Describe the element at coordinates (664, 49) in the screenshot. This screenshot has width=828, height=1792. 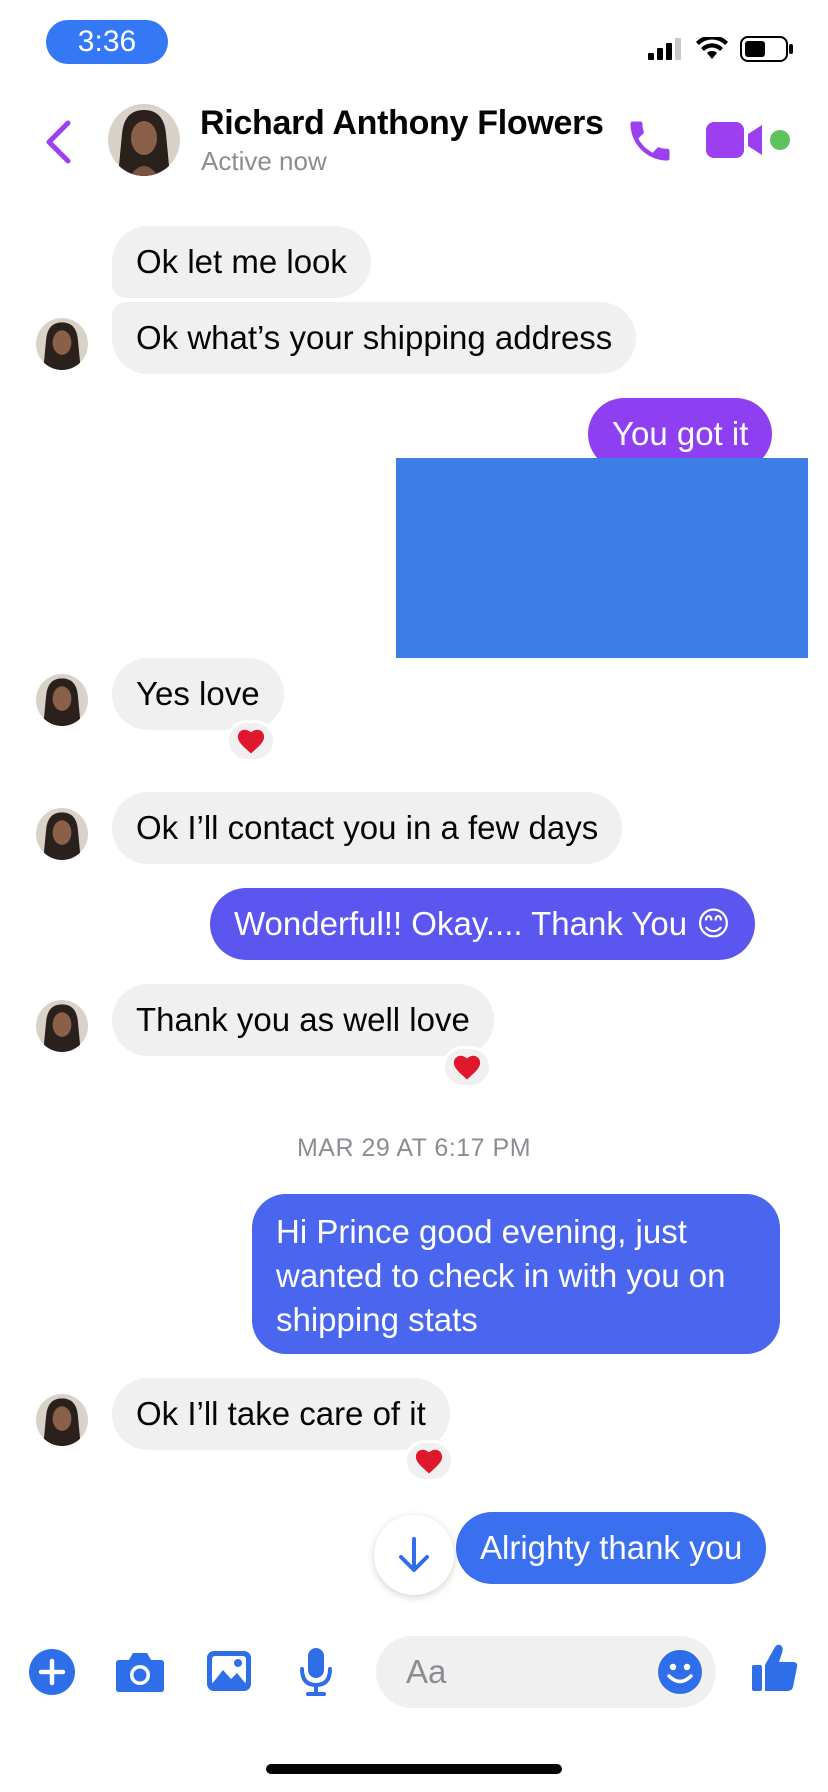
I see `signal-icon` at that location.